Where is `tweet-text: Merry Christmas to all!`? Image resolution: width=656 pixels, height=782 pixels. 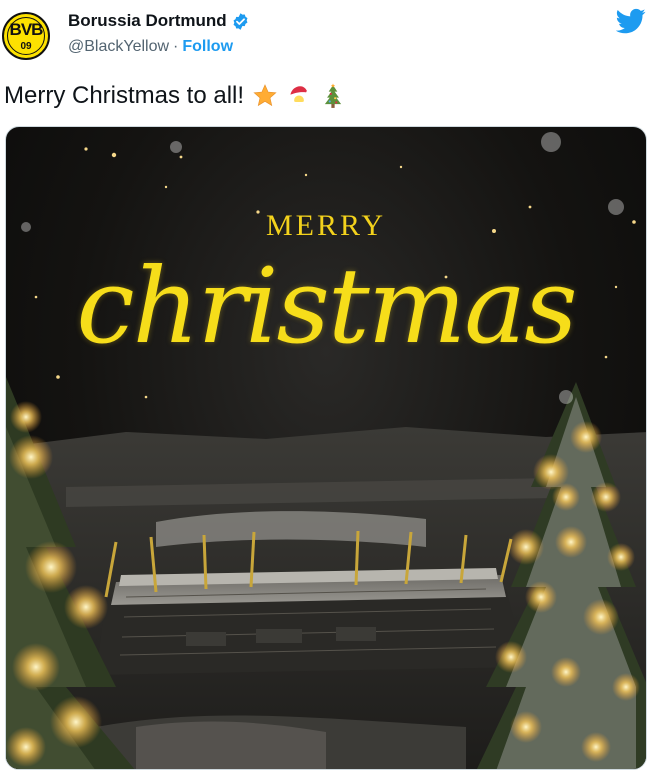 tweet-text: Merry Christmas to all! is located at coordinates (175, 96).